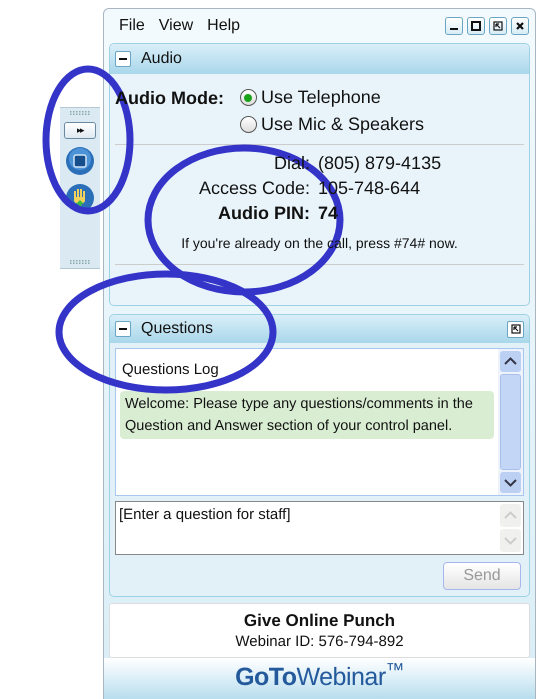 This screenshot has width=545, height=699. What do you see at coordinates (380, 163) in the screenshot?
I see `detail-value: (805) 879-4135` at bounding box center [380, 163].